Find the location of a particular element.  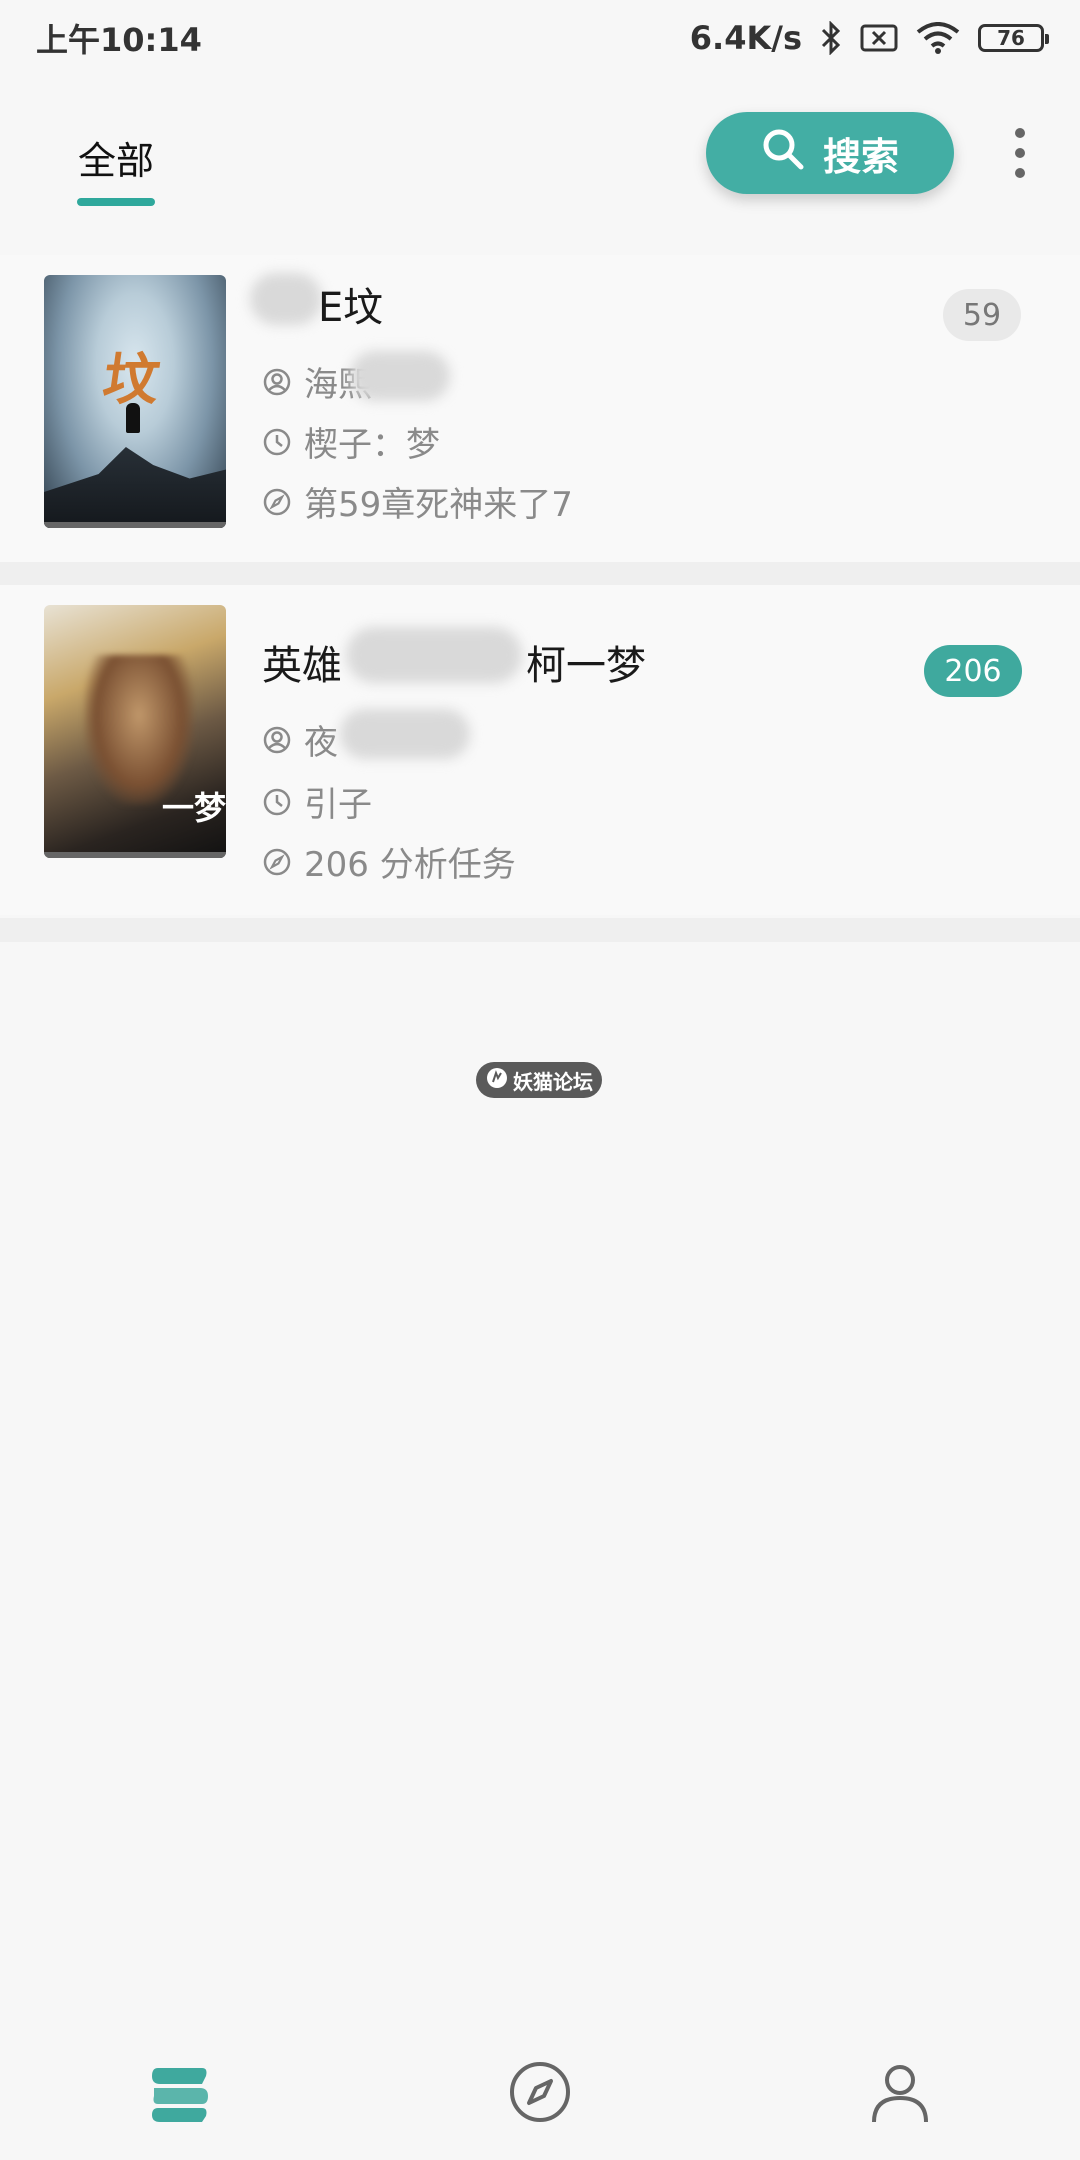

book-title-suffix: 柯一梦 is located at coordinates (586, 666).